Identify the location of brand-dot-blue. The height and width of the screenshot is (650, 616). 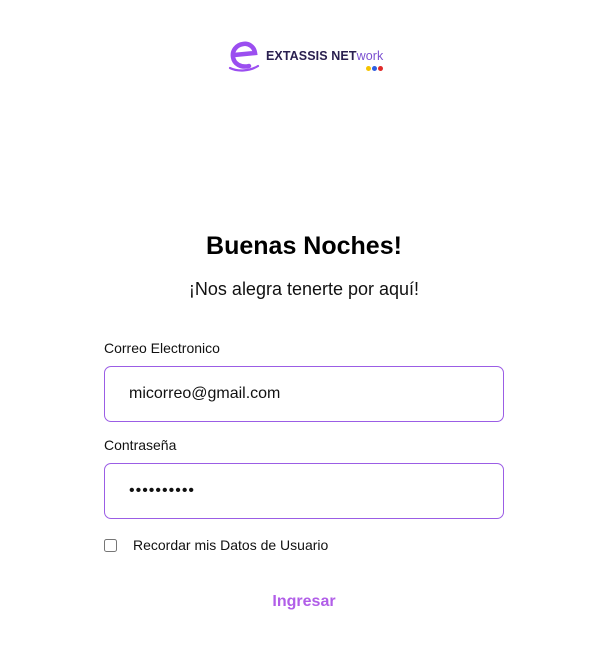
(375, 69).